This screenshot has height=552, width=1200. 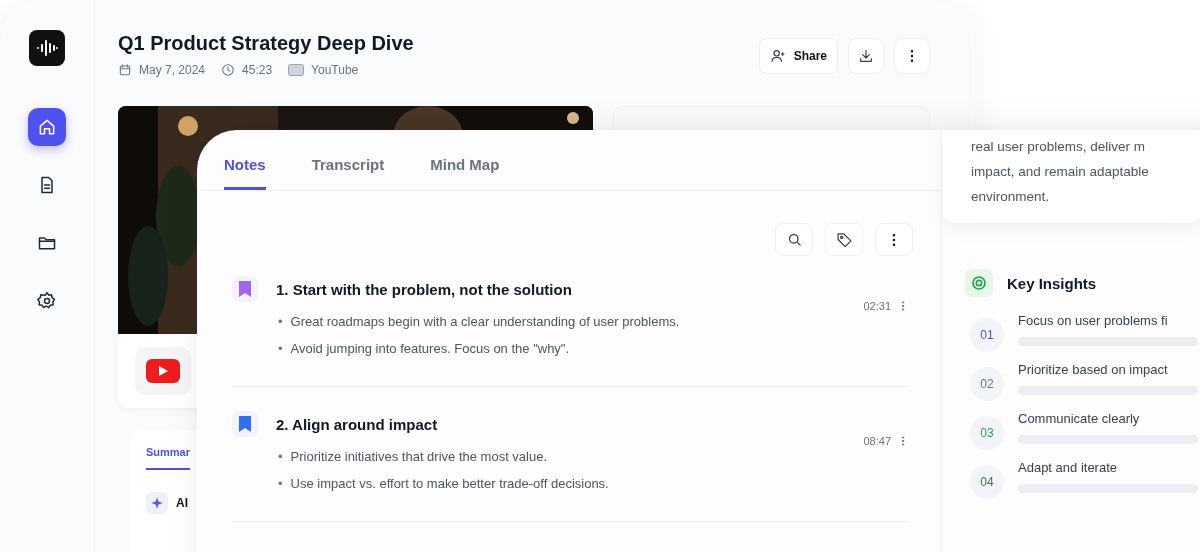 What do you see at coordinates (419, 457) in the screenshot?
I see `note-bullet: Prioritize initiatives that drive the most value.` at bounding box center [419, 457].